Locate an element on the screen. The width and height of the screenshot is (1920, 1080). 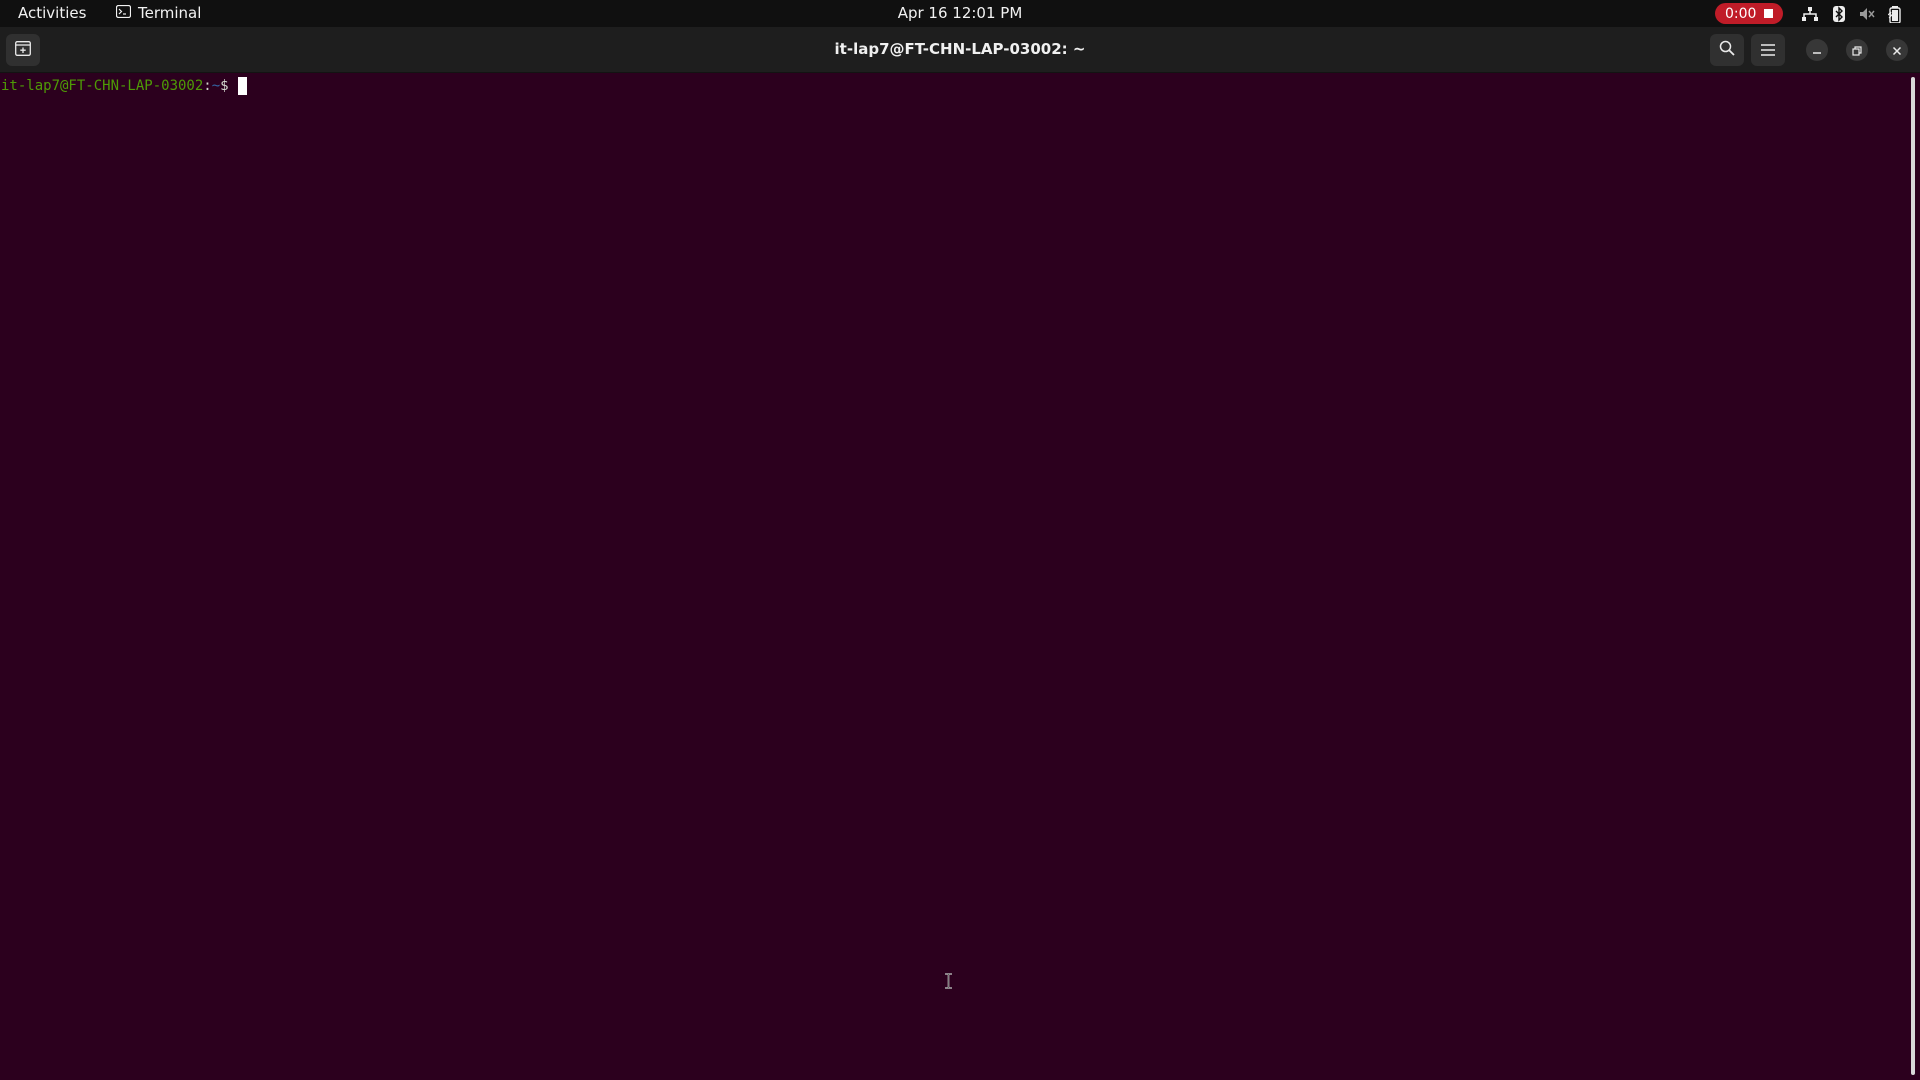
battery-icon is located at coordinates (1895, 14).